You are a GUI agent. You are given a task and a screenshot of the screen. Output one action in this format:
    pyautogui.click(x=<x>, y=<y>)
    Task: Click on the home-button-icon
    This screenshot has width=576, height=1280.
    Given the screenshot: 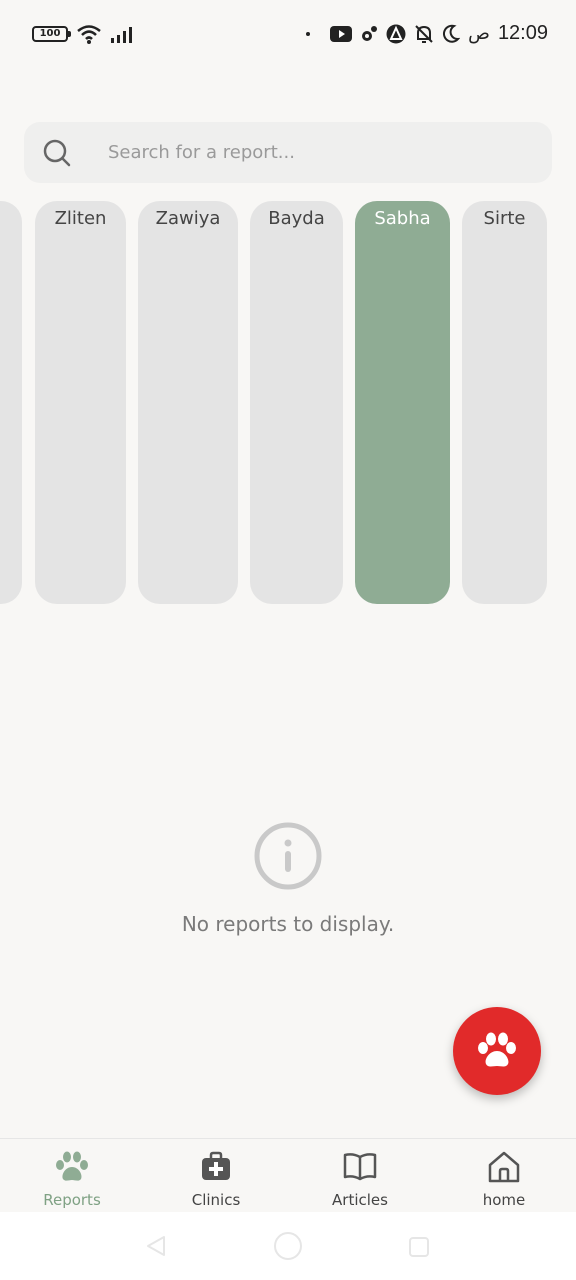 What is the action you would take?
    pyautogui.click(x=288, y=1246)
    